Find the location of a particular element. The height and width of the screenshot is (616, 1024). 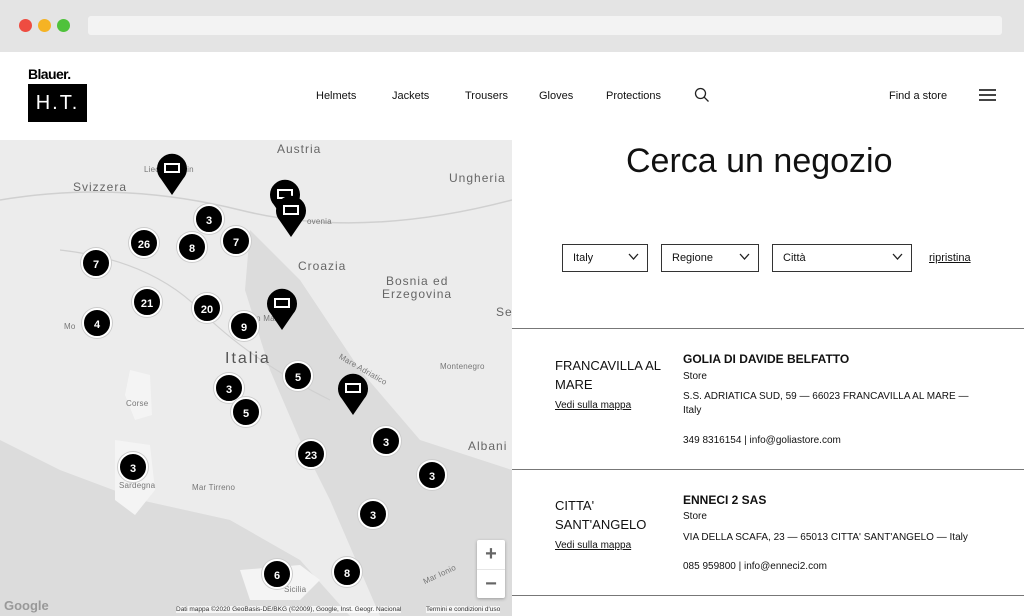

label-italia: Italia is located at coordinates (248, 358).